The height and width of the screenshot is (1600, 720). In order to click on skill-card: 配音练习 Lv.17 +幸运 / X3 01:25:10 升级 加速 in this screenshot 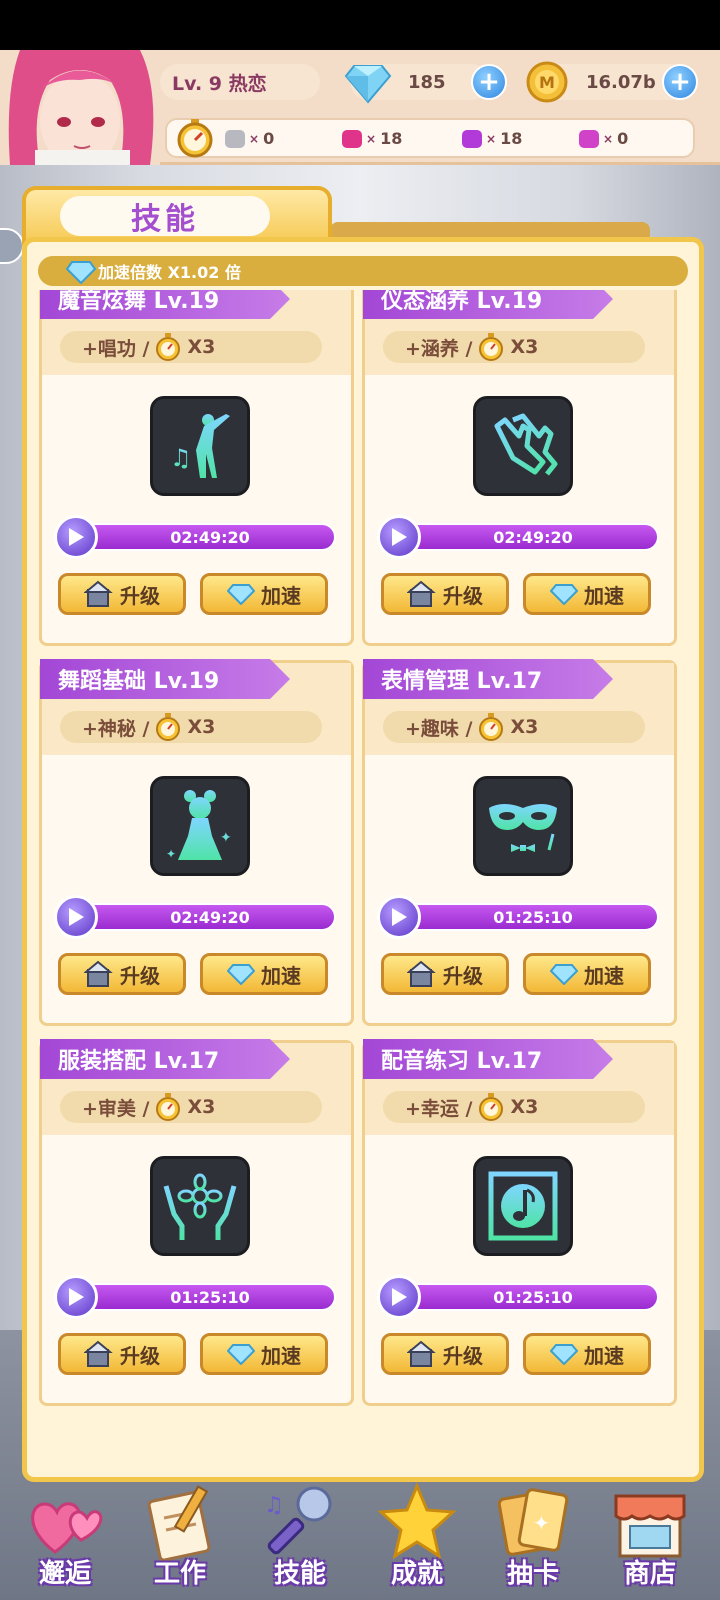, I will do `click(519, 1222)`.